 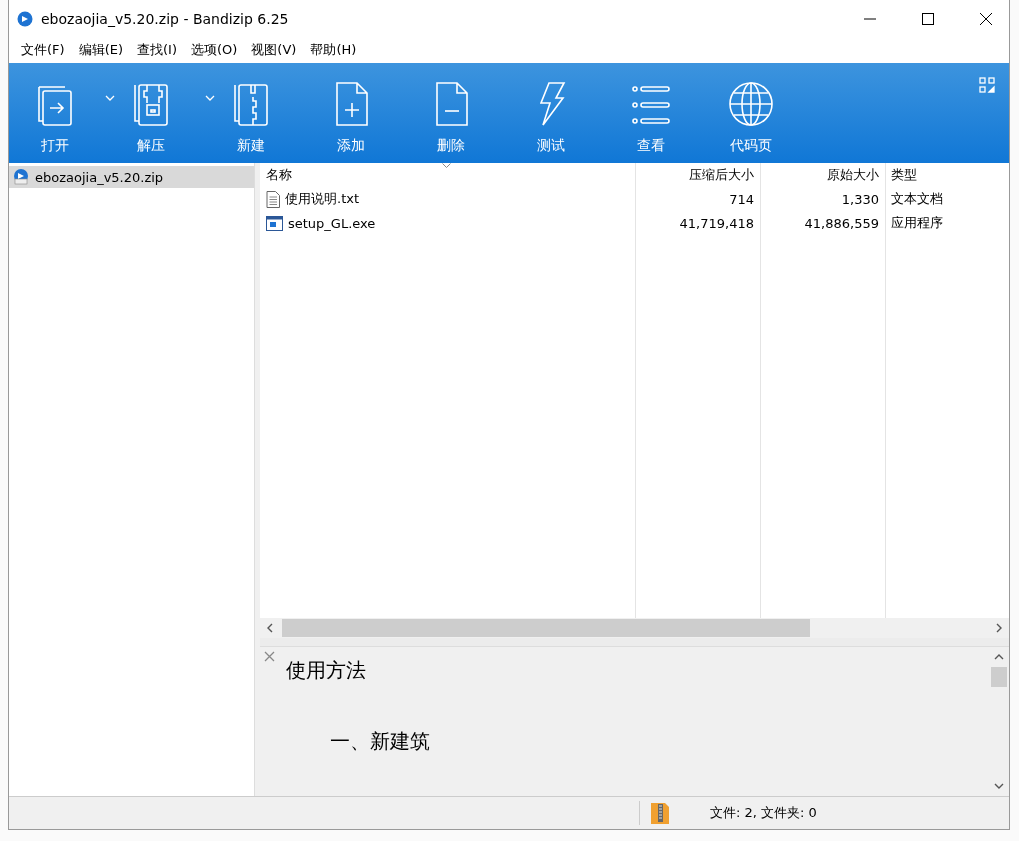 What do you see at coordinates (551, 113) in the screenshot?
I see `toolbar-button: 测试` at bounding box center [551, 113].